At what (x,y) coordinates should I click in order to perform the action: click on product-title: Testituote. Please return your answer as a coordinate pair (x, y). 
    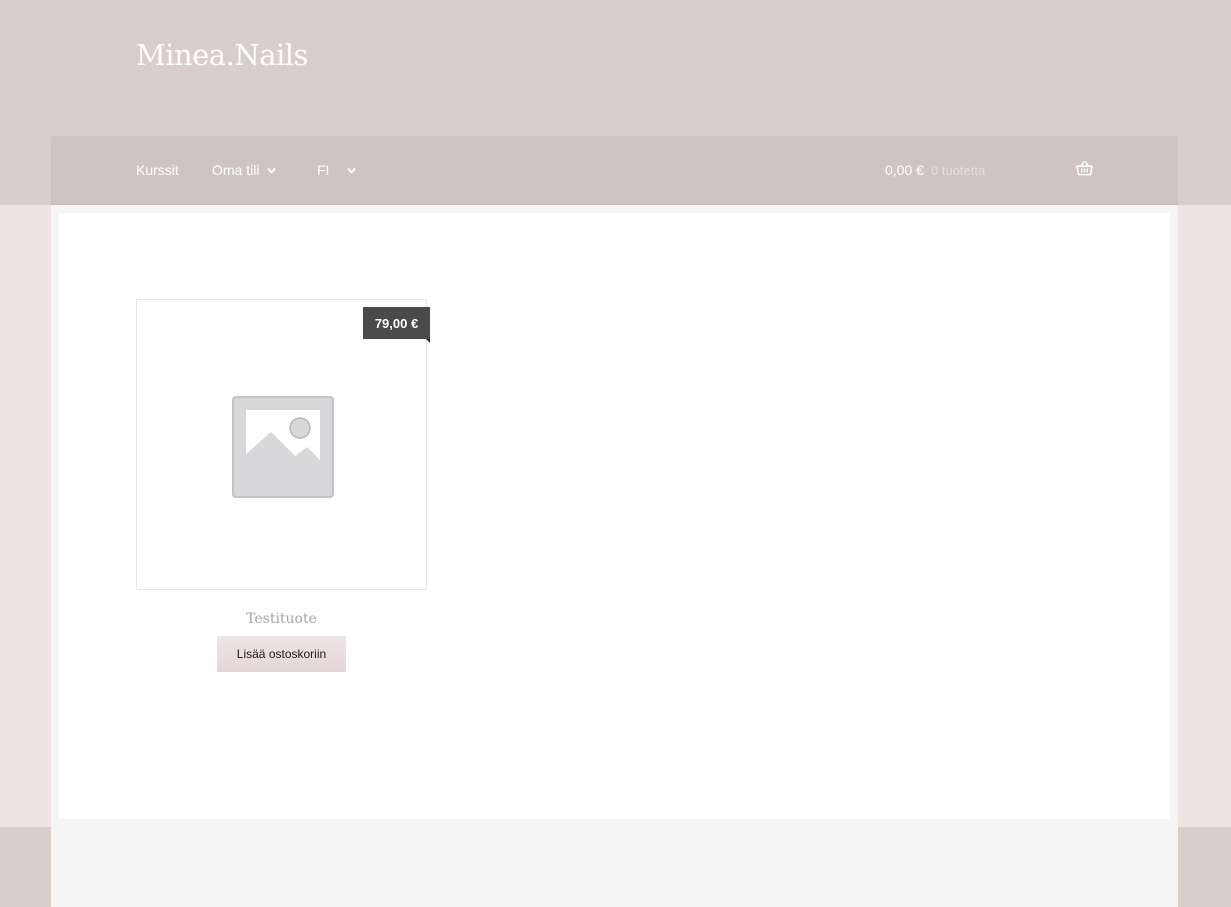
    Looking at the image, I should click on (281, 619).